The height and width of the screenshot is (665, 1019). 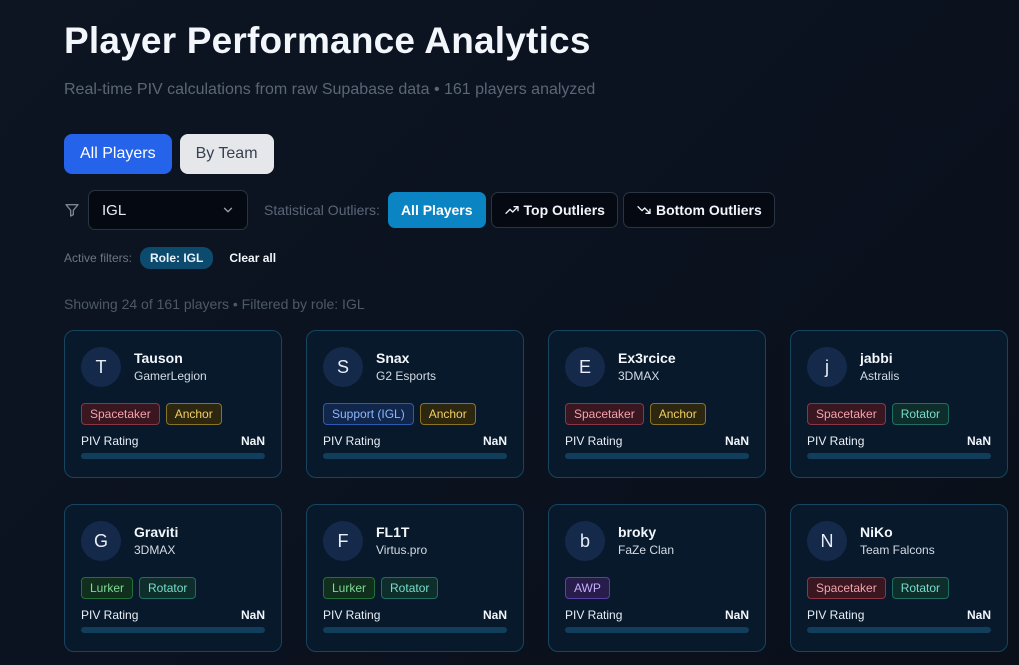 I want to click on outlier-all-label: All Players, so click(x=436, y=210).